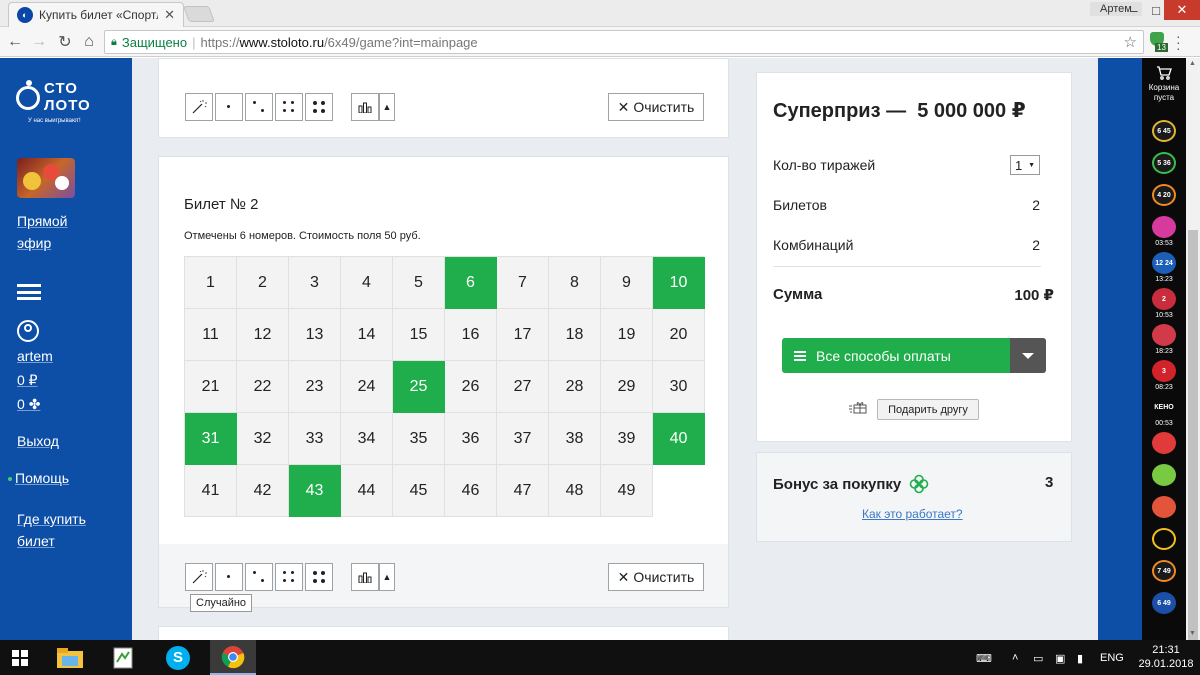  I want to click on number-cell: 7, so click(523, 283).